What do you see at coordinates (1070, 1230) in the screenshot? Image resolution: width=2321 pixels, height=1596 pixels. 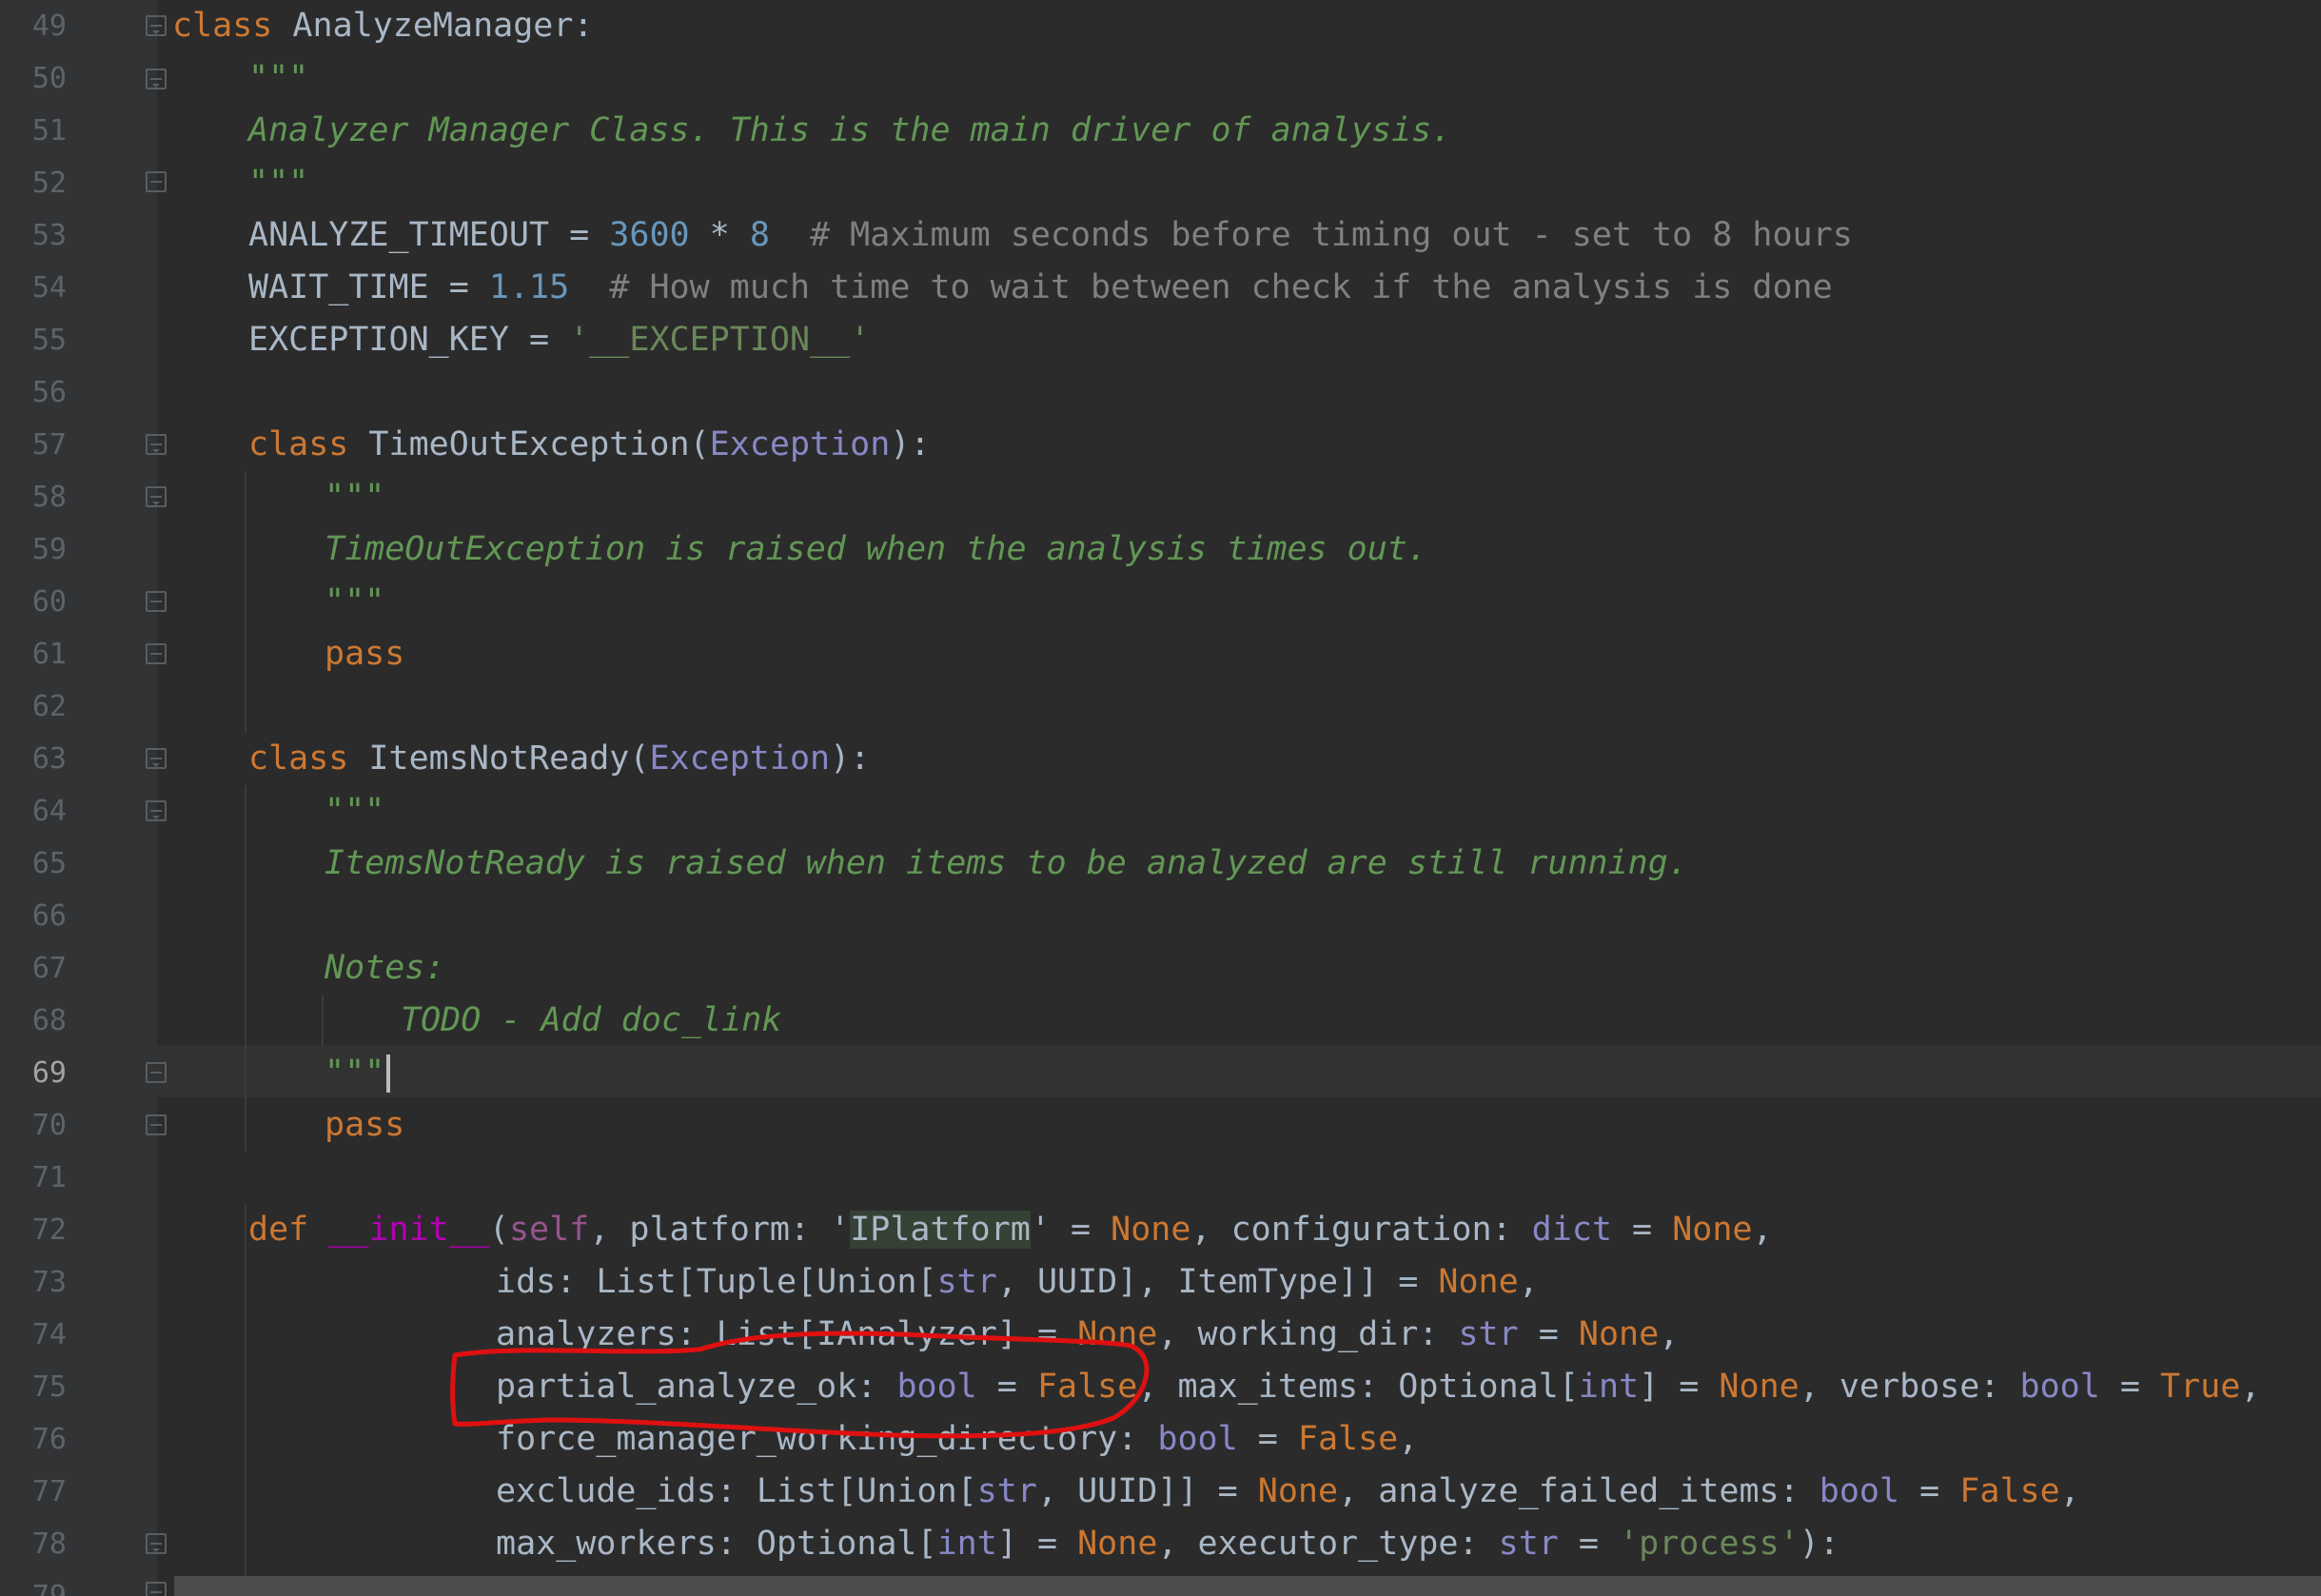 I see `code-text: ' =` at bounding box center [1070, 1230].